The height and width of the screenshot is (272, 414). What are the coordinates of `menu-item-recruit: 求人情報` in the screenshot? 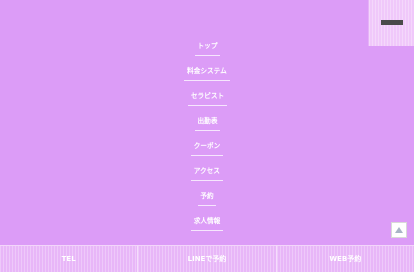 It's located at (207, 220).